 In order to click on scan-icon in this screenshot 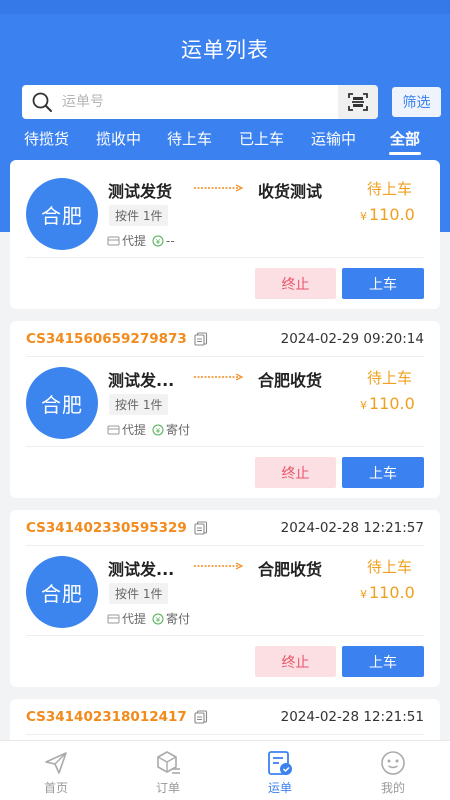, I will do `click(358, 102)`.